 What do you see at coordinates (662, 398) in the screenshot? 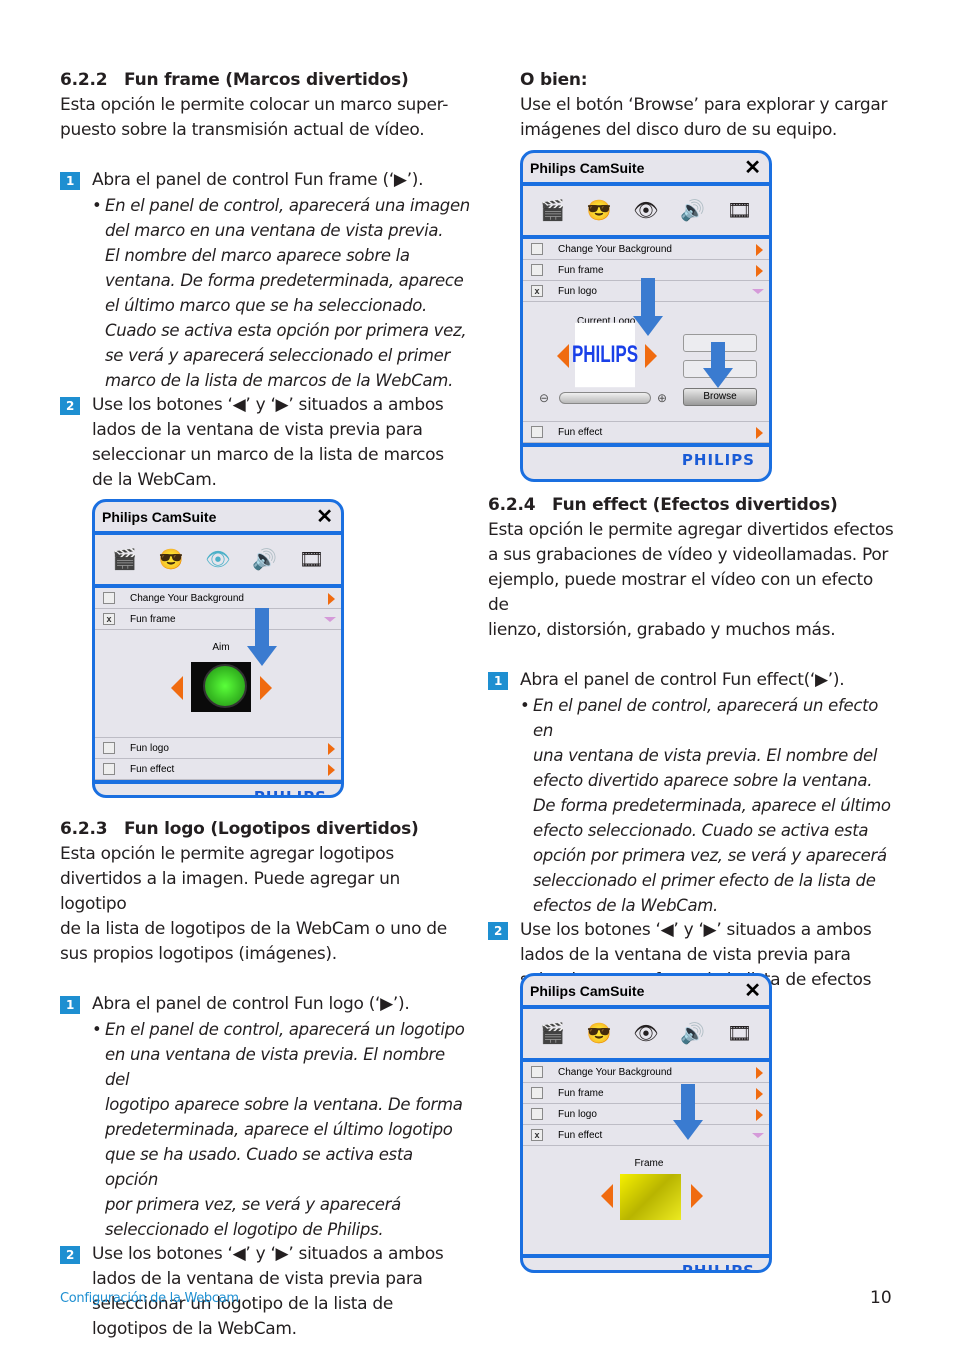
I see `zoom-in-icon: ⊕` at bounding box center [662, 398].